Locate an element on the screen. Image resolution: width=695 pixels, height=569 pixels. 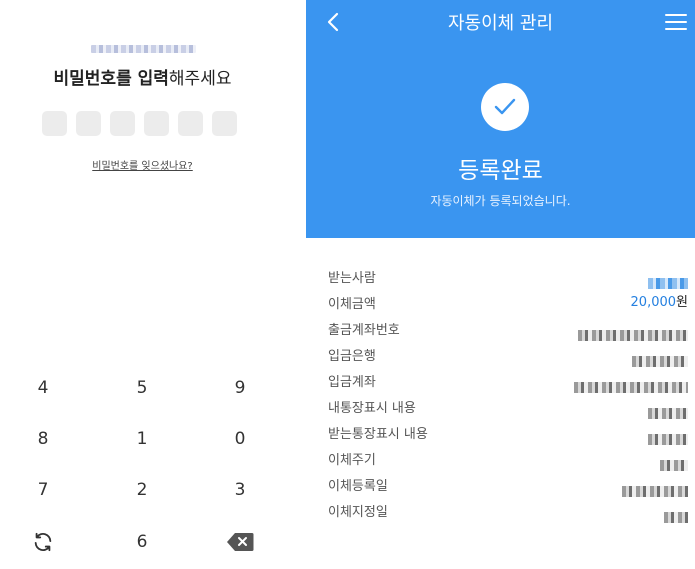
refresh-icon is located at coordinates (43, 542).